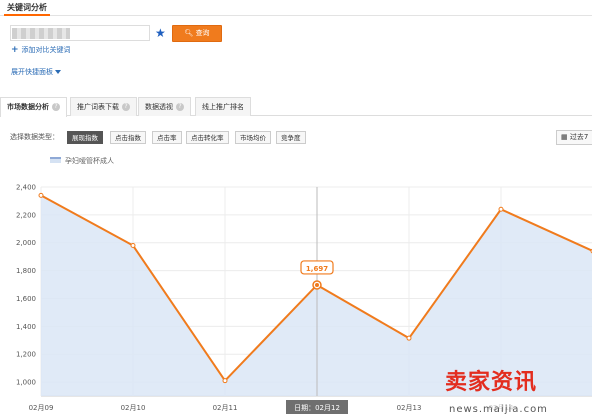 Image resolution: width=592 pixels, height=420 pixels. I want to click on watermark-url: news.maijia.com, so click(498, 410).